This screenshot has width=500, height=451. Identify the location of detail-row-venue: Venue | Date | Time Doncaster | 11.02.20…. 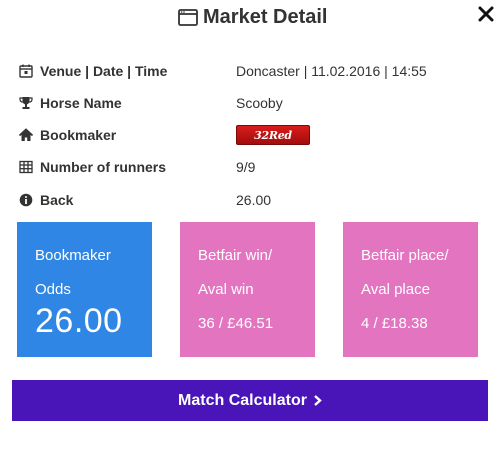
(250, 71).